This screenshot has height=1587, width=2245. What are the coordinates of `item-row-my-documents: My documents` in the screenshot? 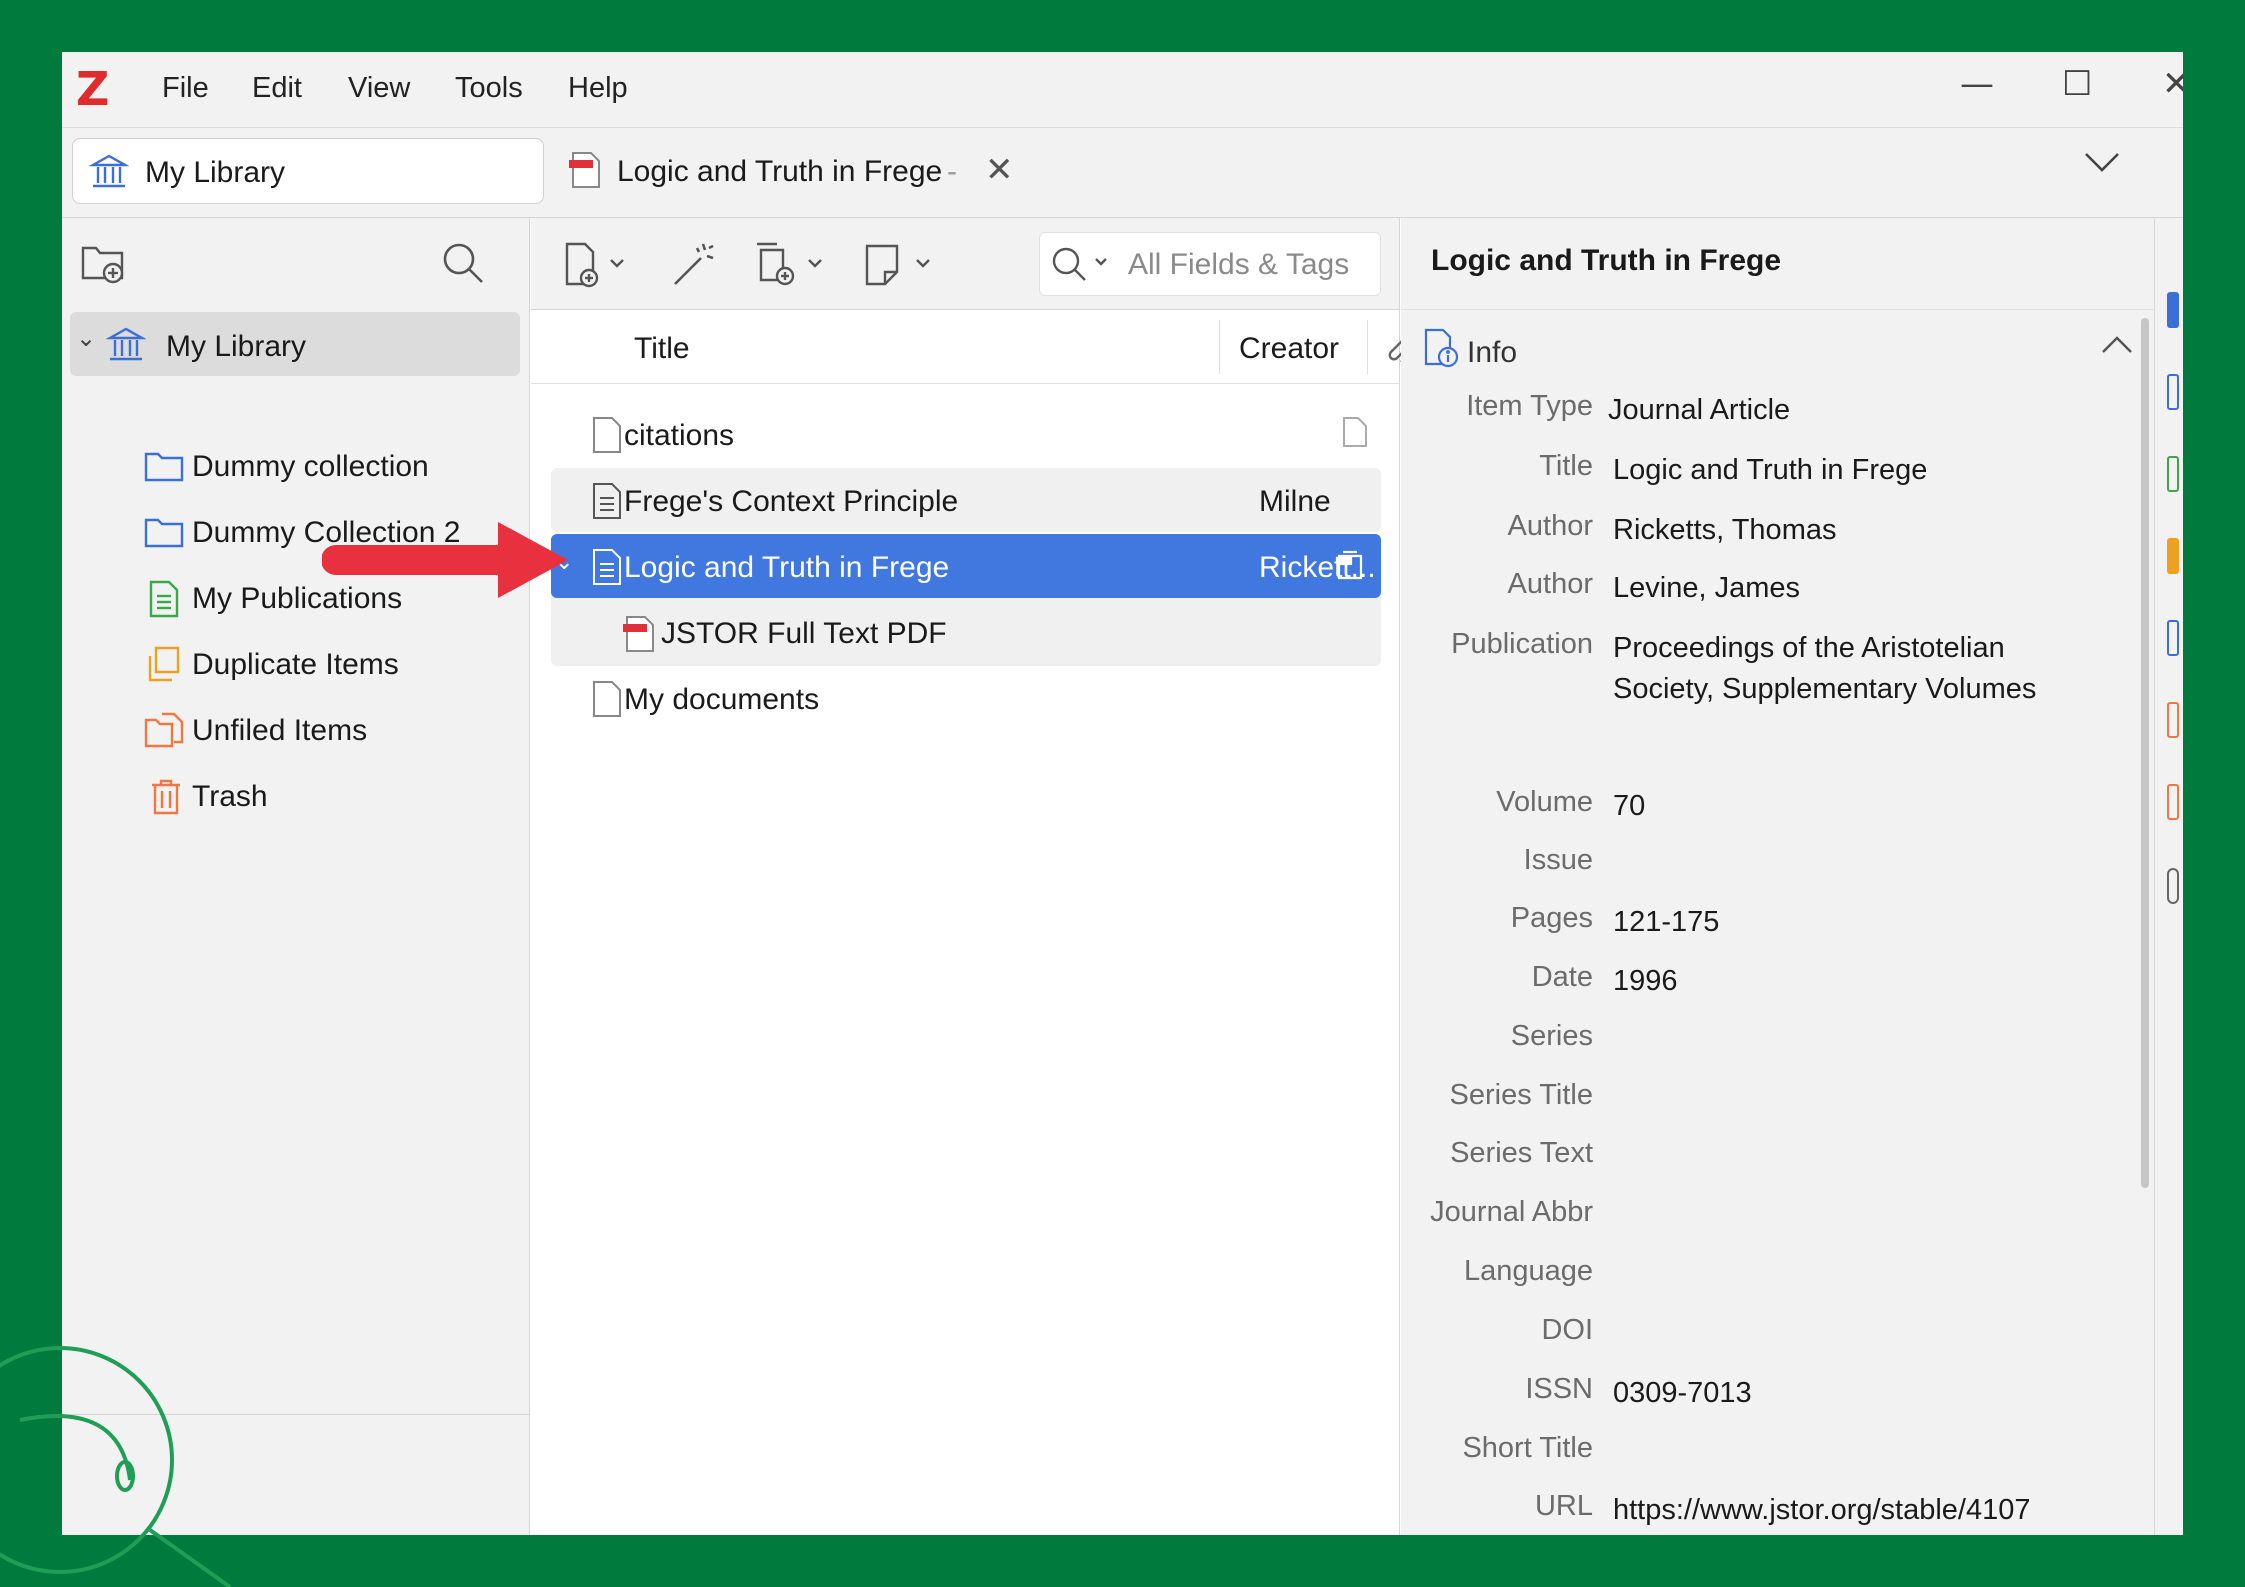 It's located at (966, 698).